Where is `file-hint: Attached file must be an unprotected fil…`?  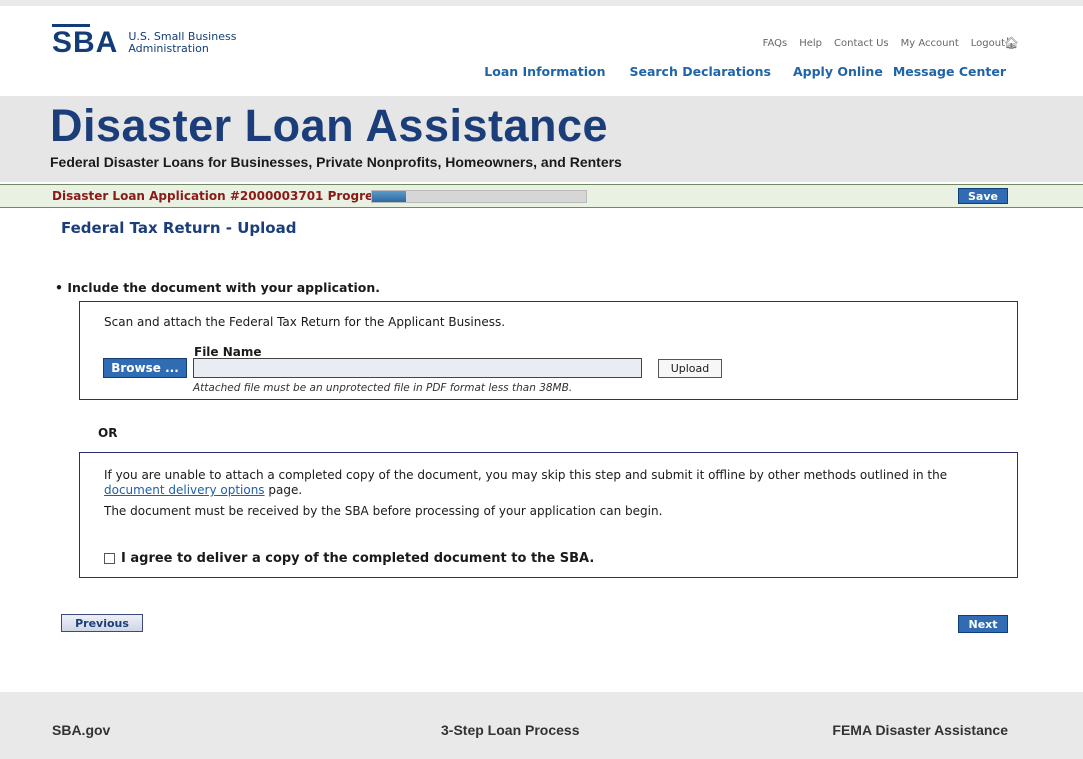
file-hint: Attached file must be an unprotected fil… is located at coordinates (383, 388).